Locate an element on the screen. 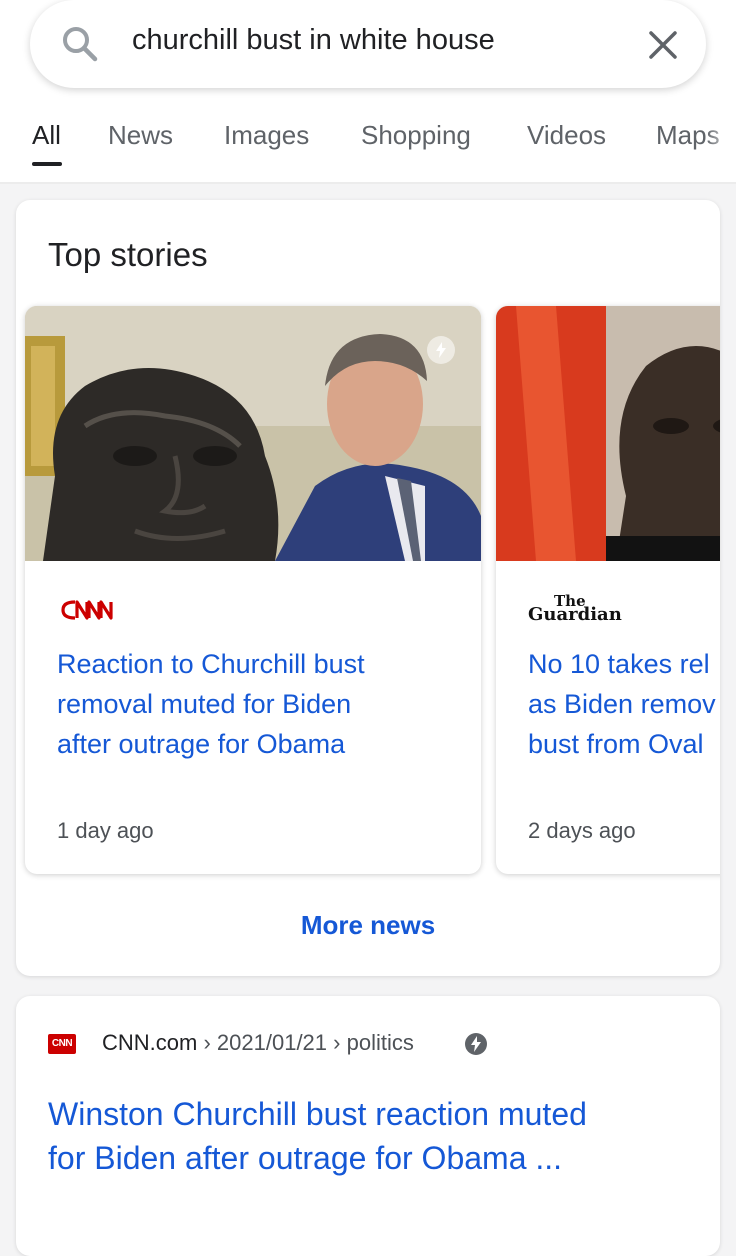 The width and height of the screenshot is (736, 1256). divider is located at coordinates (368, 183).